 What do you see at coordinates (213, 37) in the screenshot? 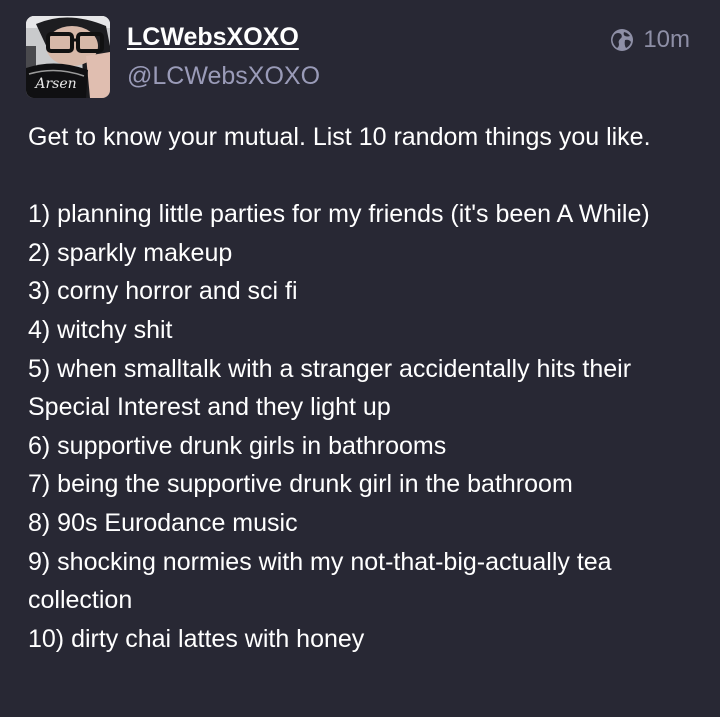
I see `author-display-name: LCWebsXOXO` at bounding box center [213, 37].